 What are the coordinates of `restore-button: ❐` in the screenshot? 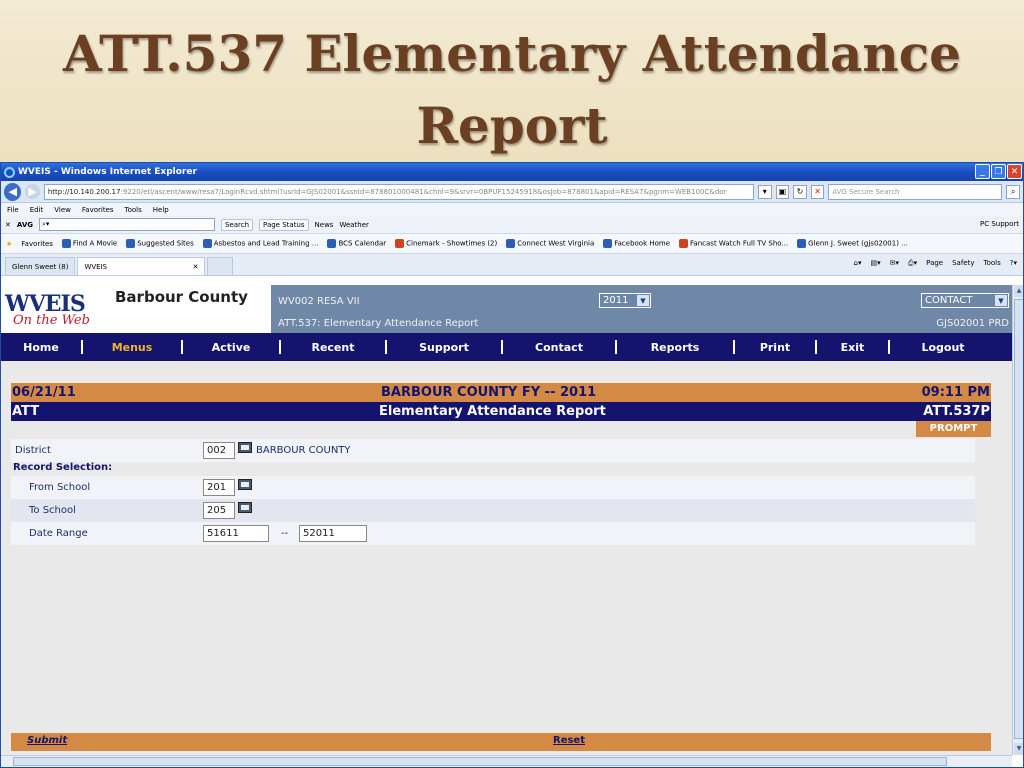 It's located at (998, 171).